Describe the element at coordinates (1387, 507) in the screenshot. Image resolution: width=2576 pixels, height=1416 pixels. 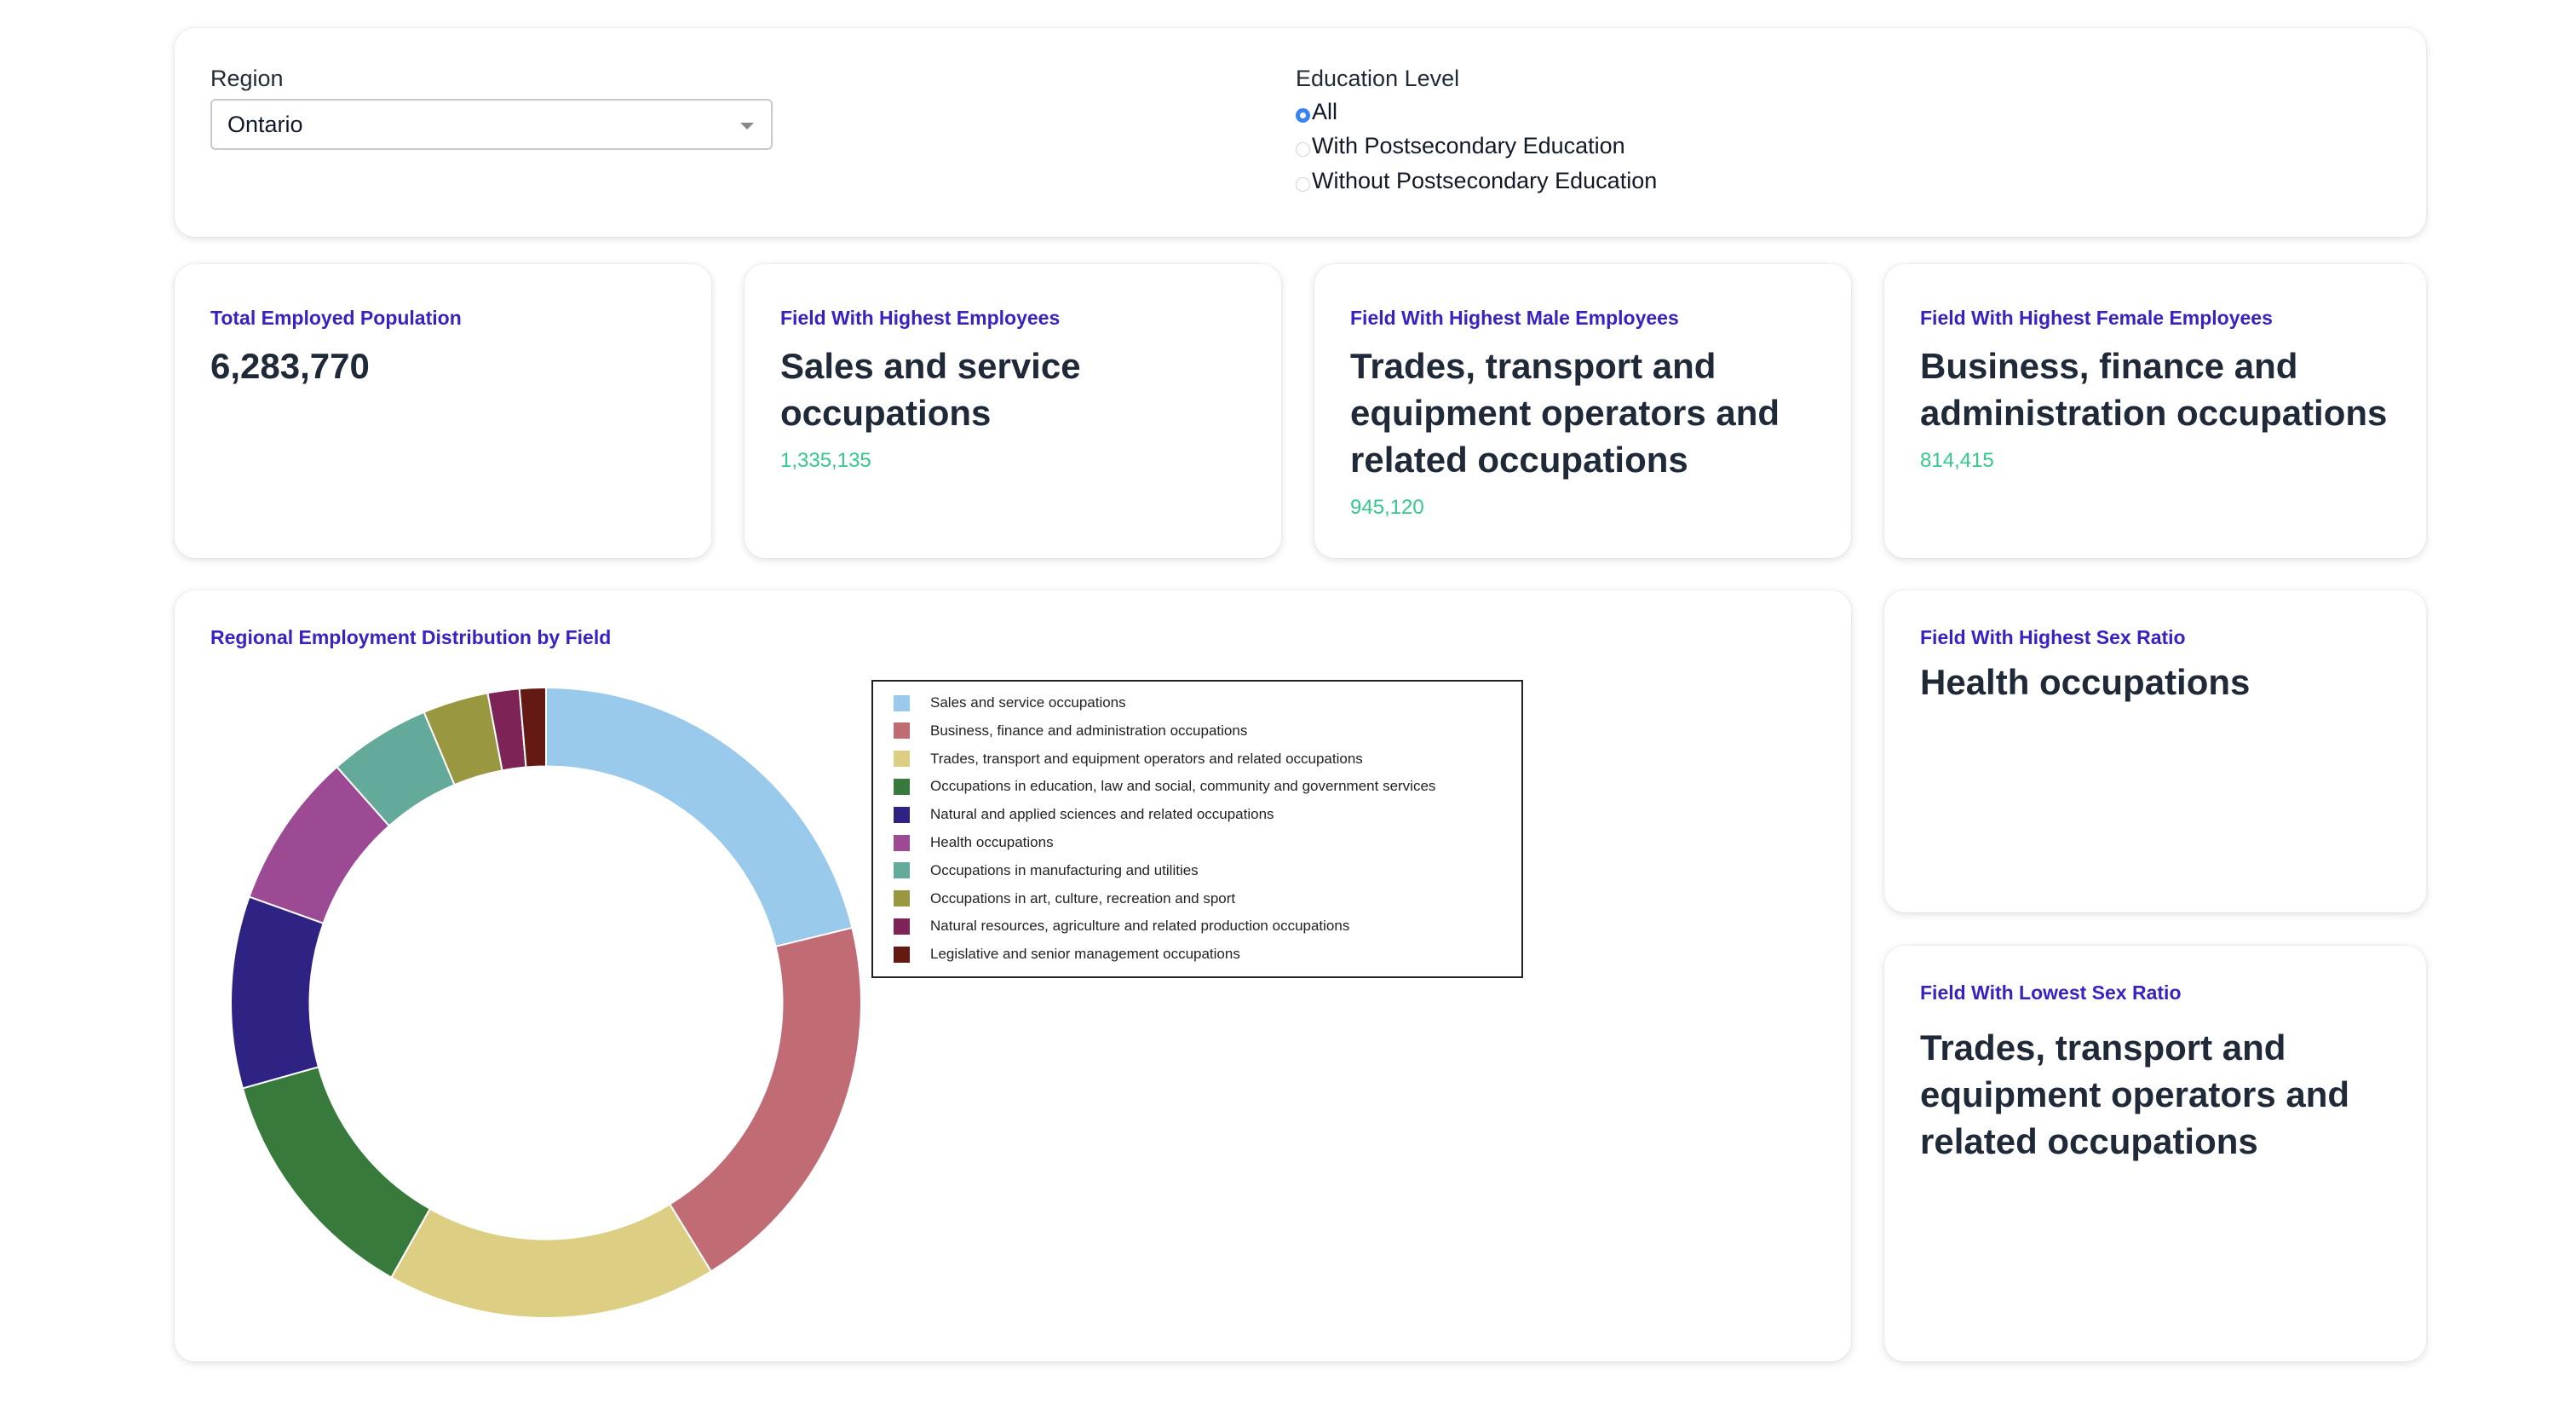
I see `highest-male-count: 945,120` at that location.